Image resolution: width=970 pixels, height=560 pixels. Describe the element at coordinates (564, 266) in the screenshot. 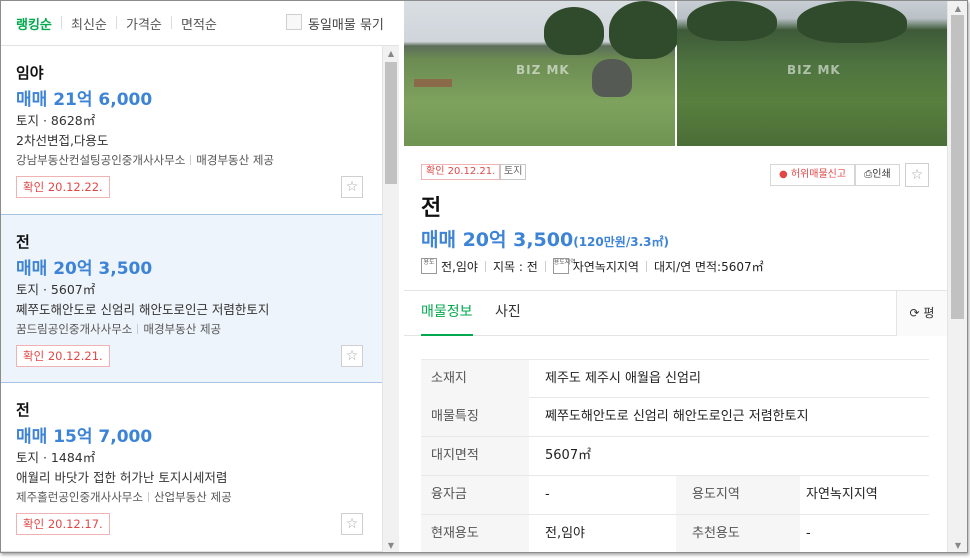

I see `zone-icon: 용도지역` at that location.